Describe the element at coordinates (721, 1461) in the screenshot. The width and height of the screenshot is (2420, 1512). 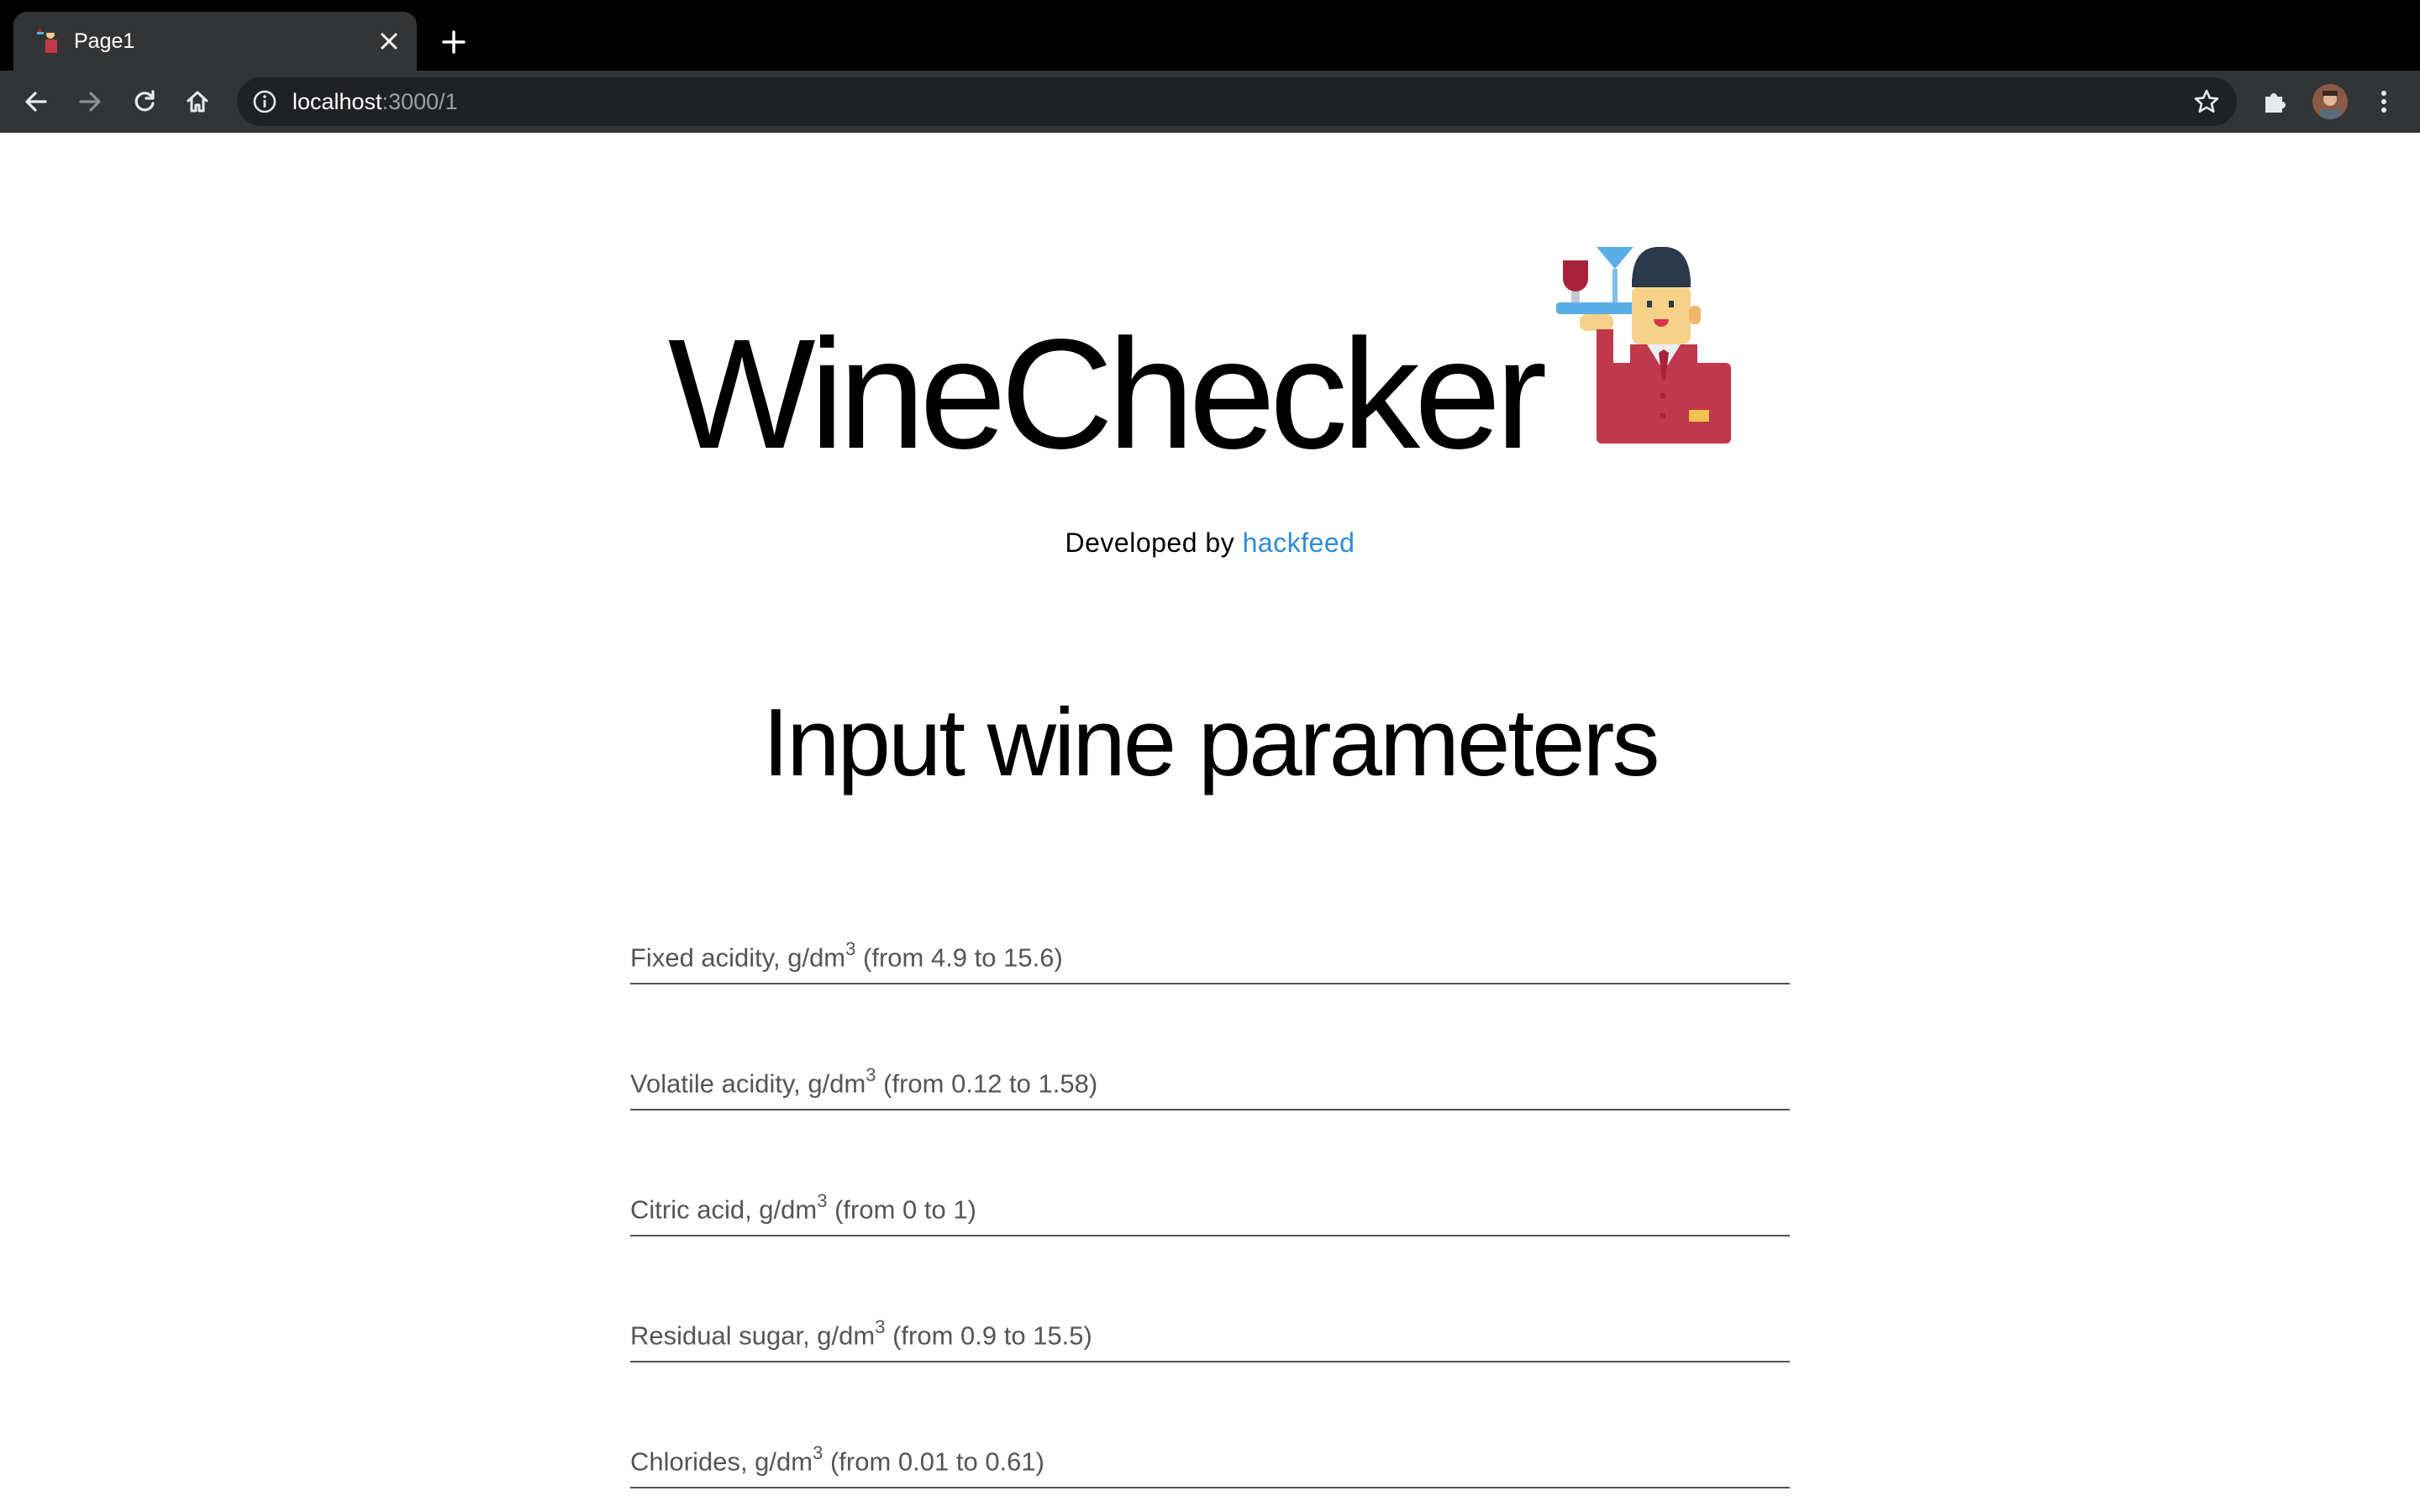
I see `field-name: Chlorides, g/dm` at that location.